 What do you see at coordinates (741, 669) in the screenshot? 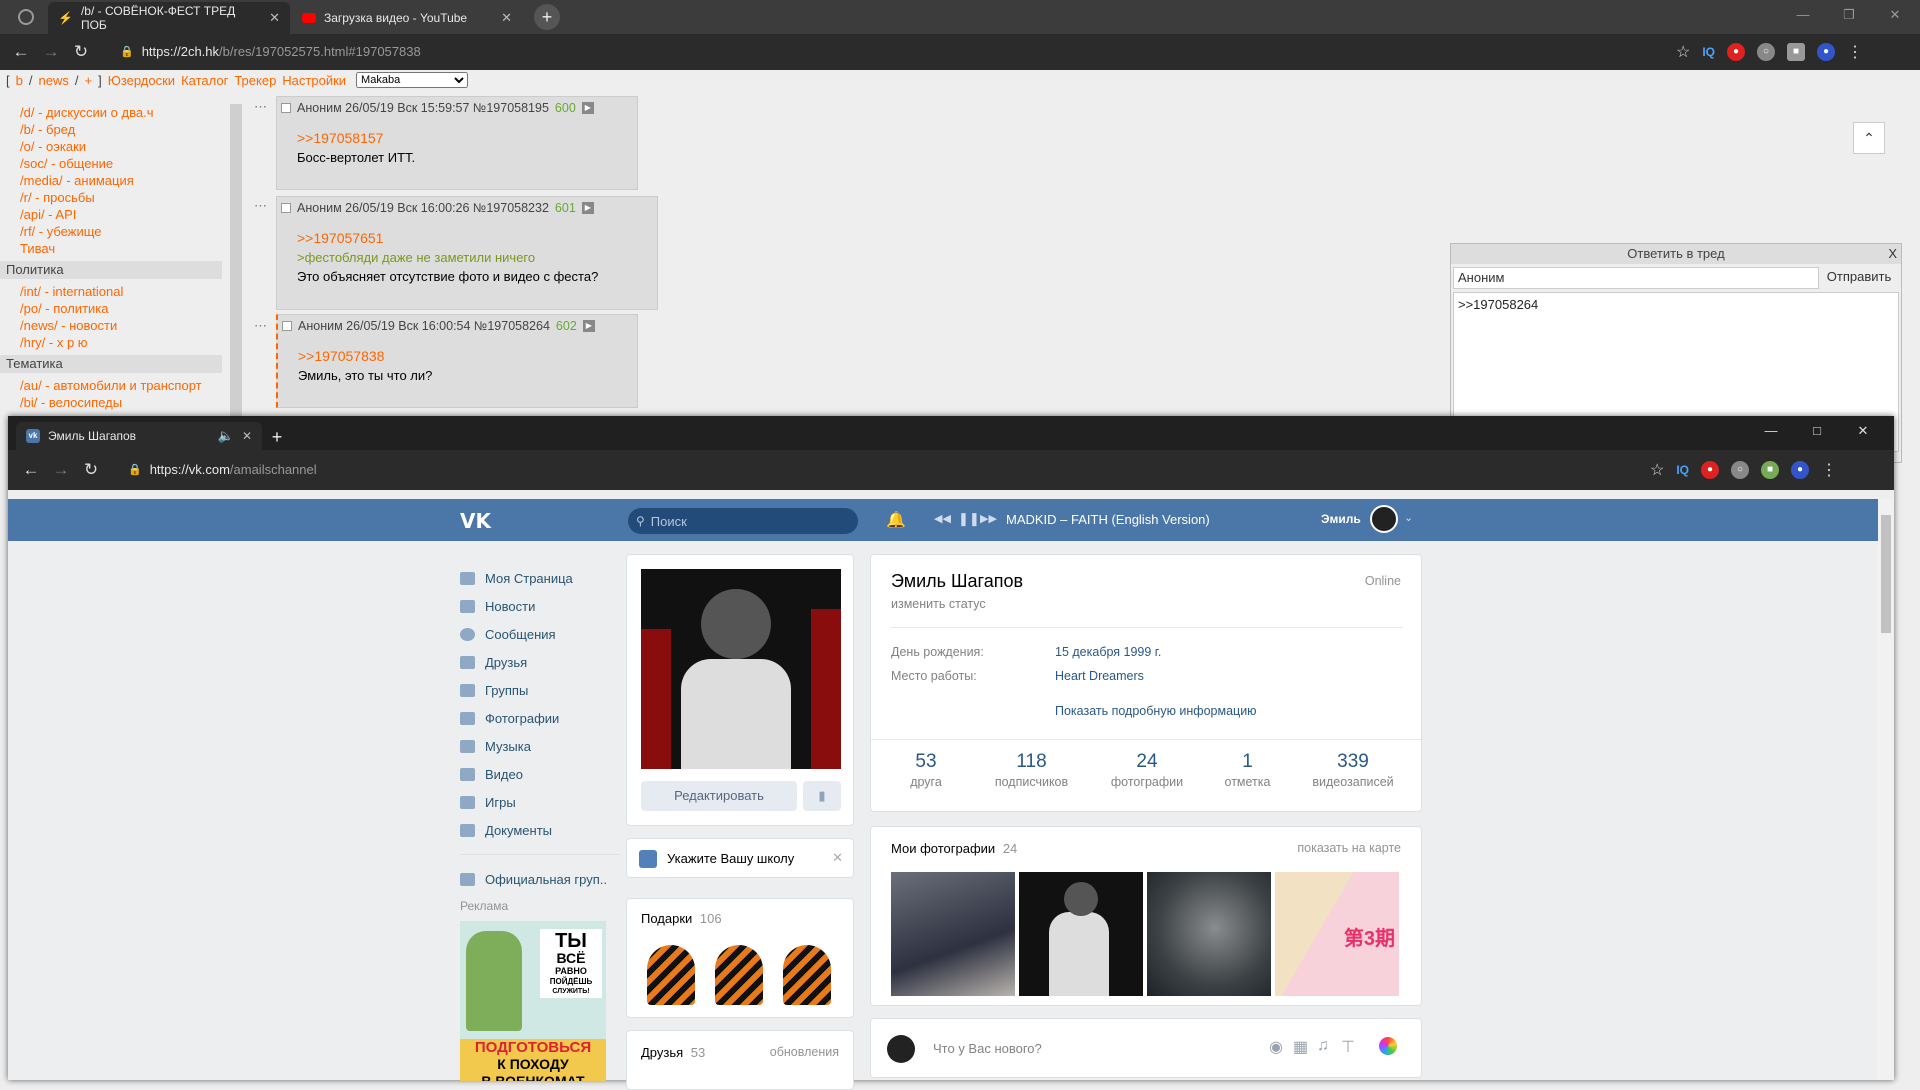
I see `profile-photo` at bounding box center [741, 669].